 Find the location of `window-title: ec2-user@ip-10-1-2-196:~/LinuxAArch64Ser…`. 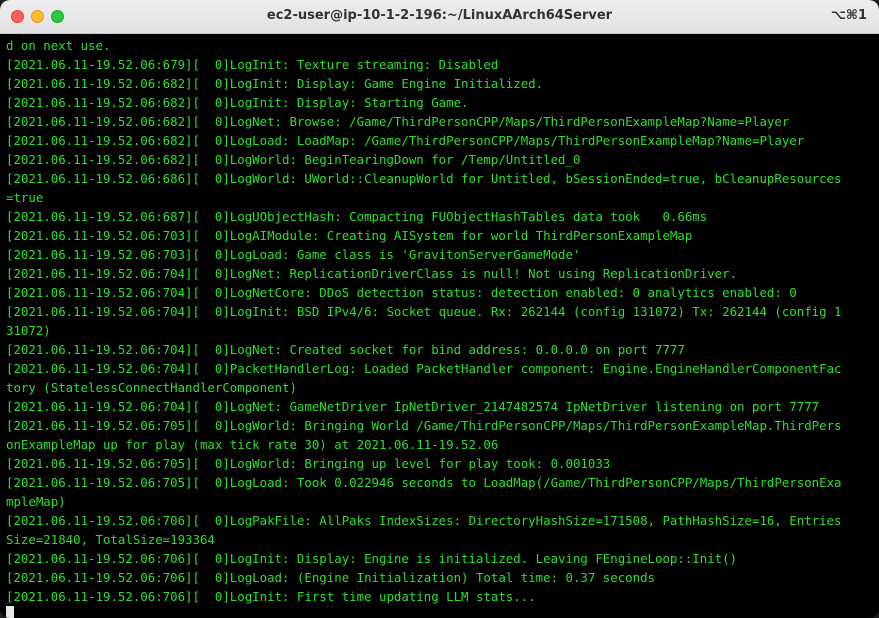

window-title: ec2-user@ip-10-1-2-196:~/LinuxAArch64Ser… is located at coordinates (439, 15).